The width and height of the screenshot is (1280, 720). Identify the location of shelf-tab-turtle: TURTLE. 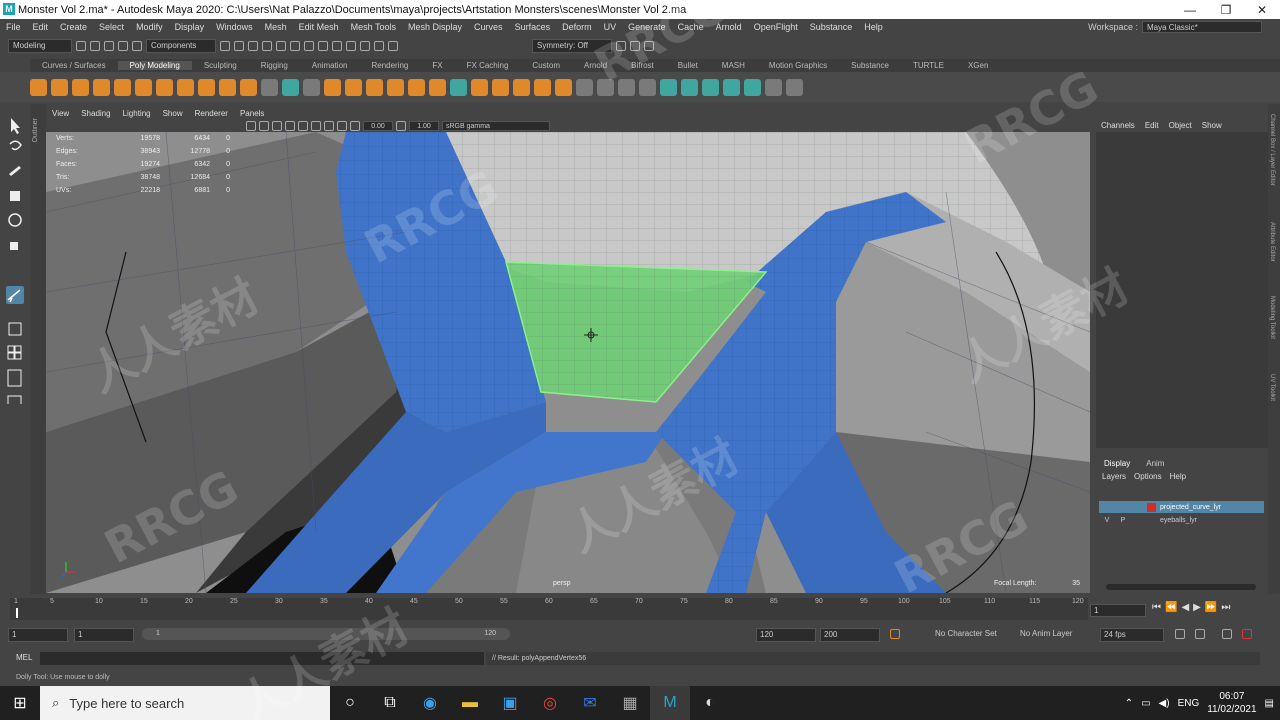
(928, 65).